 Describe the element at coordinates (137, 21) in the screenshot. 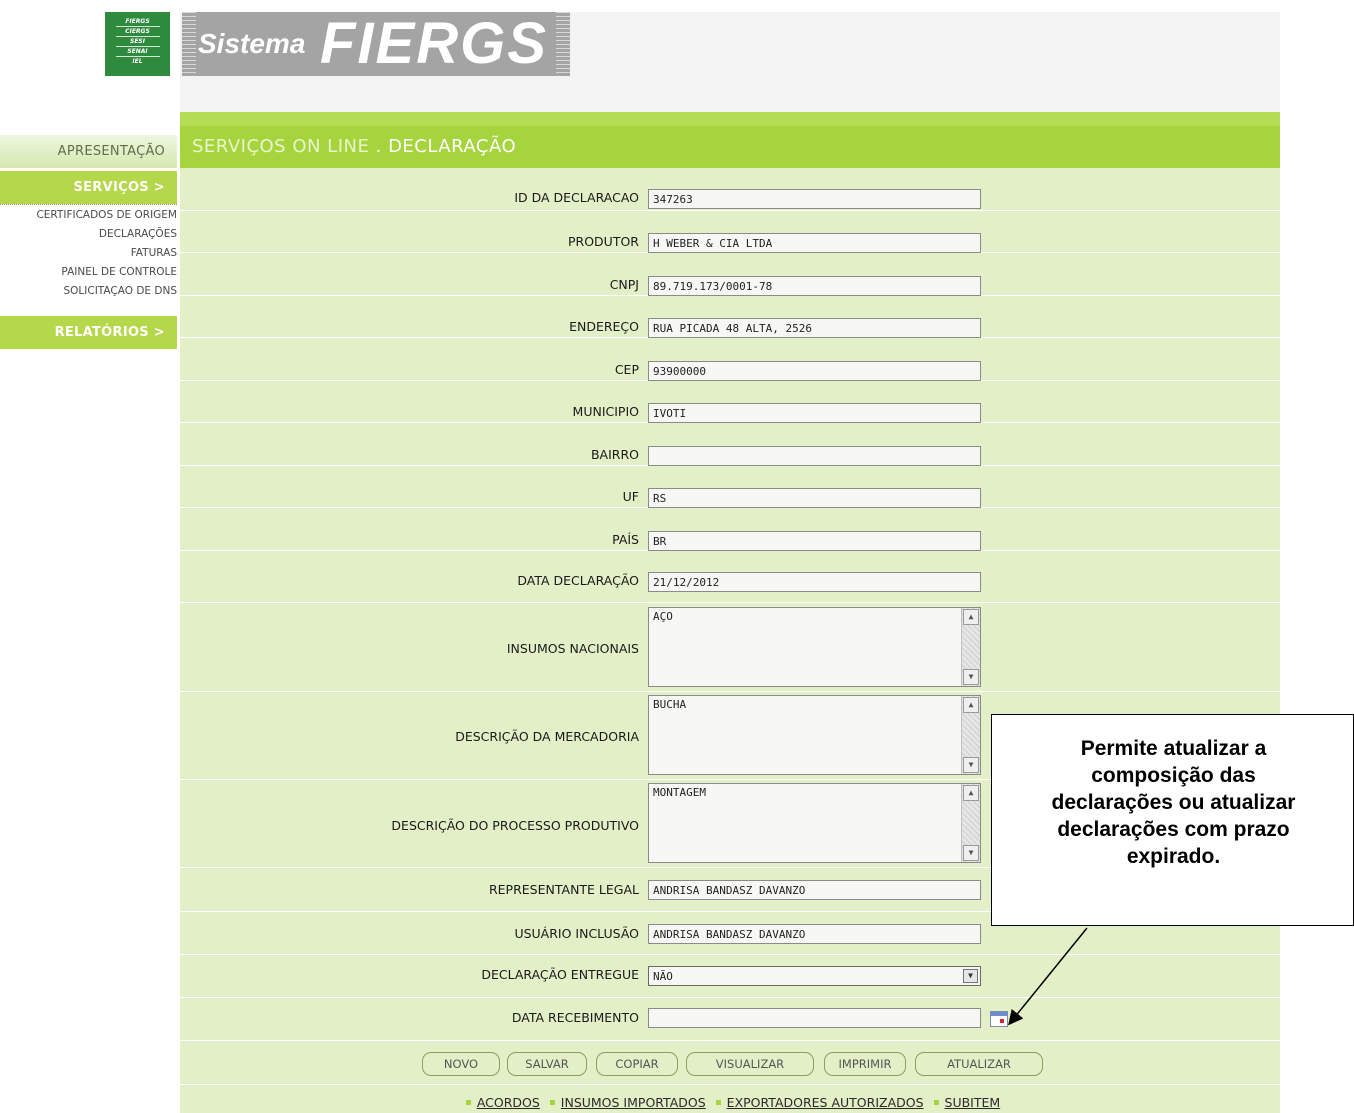

I see `logo-line: FIERGS` at that location.